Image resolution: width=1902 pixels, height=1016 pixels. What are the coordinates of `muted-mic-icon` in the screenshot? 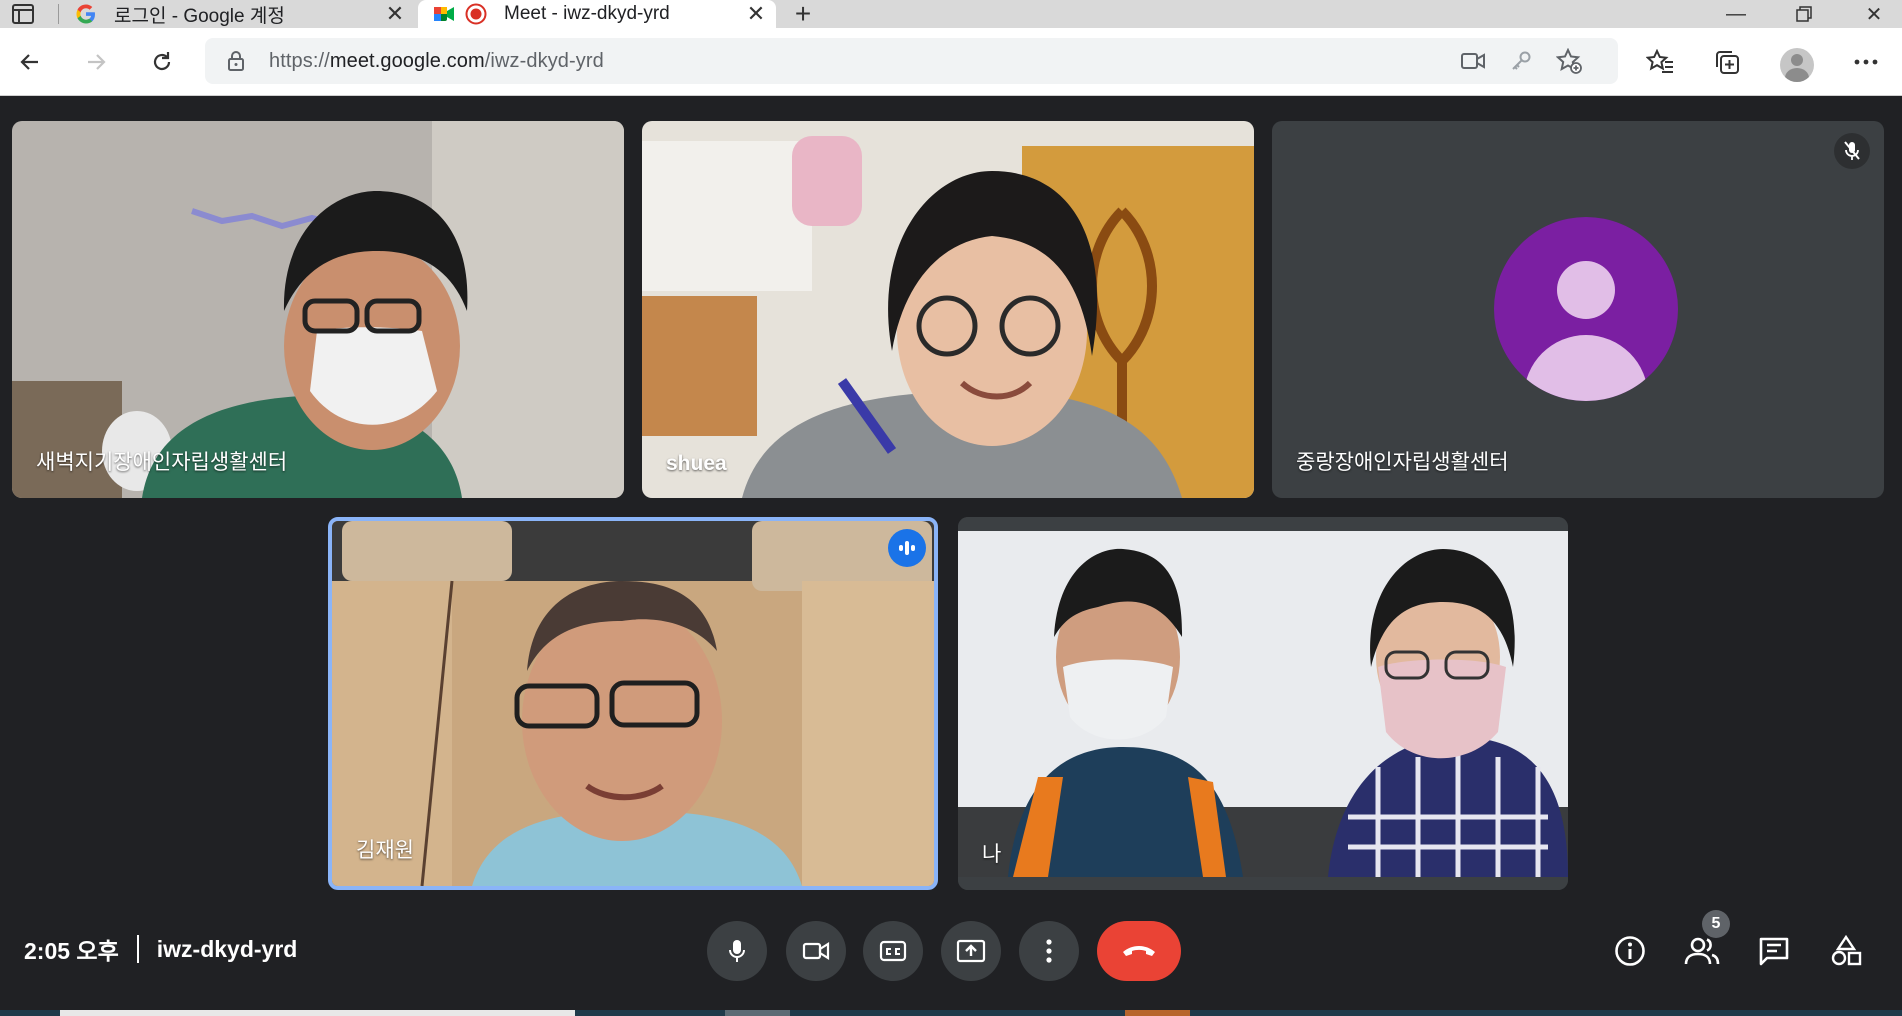 It's located at (1852, 151).